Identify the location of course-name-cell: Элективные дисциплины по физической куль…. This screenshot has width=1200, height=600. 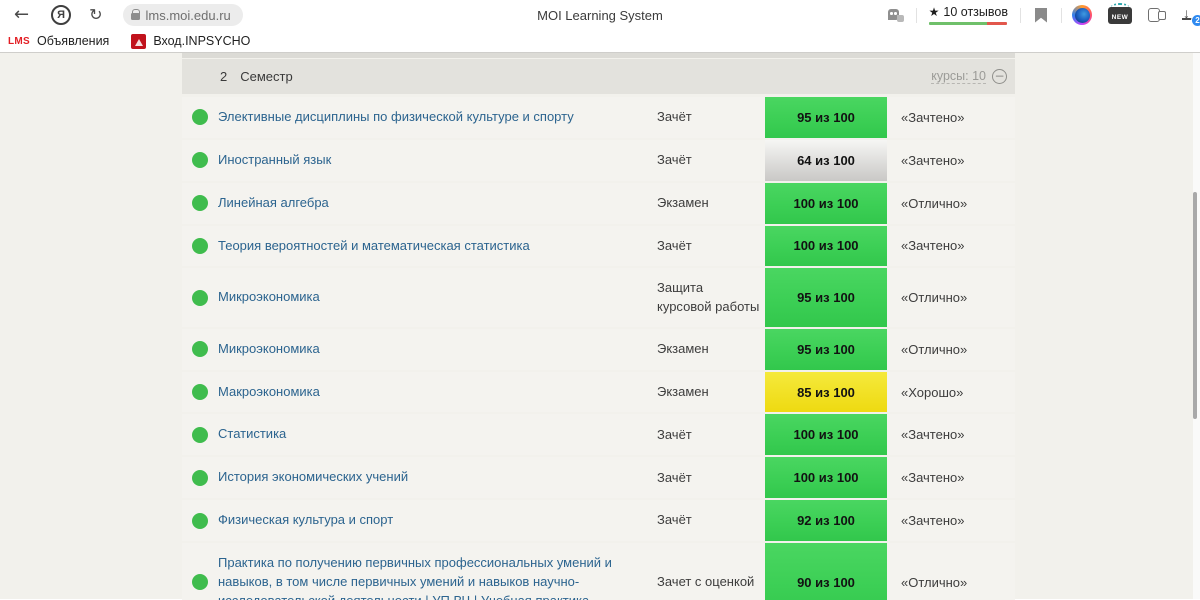
(437, 117).